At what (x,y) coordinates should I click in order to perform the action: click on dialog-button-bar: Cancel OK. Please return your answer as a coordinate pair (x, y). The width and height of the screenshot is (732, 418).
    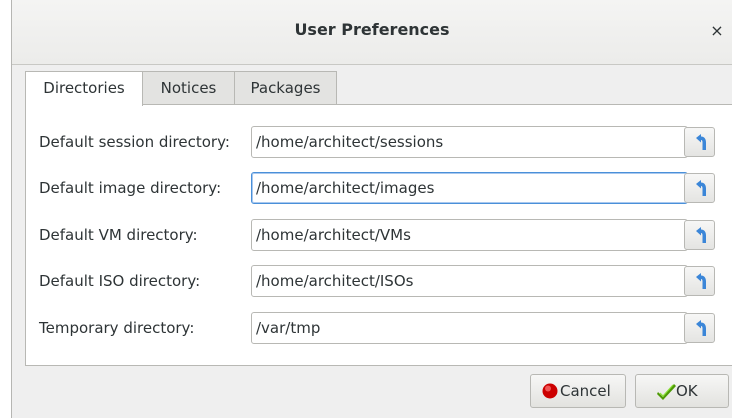
    Looking at the image, I should click on (372, 392).